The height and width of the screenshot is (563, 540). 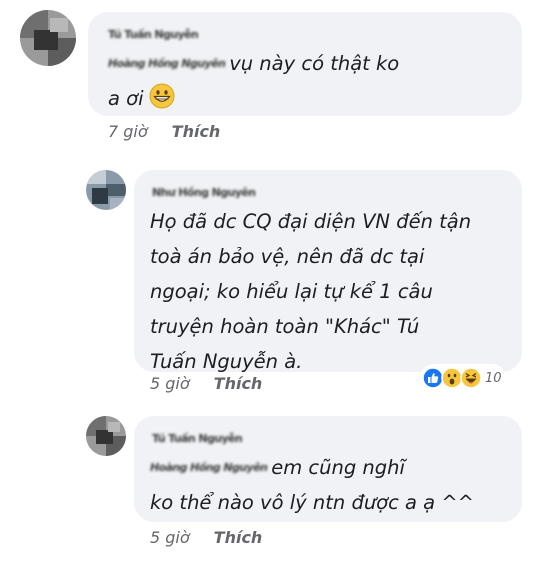 I want to click on comment-text-line: toà án bảo vệ, nên đã dc tại, so click(x=287, y=256).